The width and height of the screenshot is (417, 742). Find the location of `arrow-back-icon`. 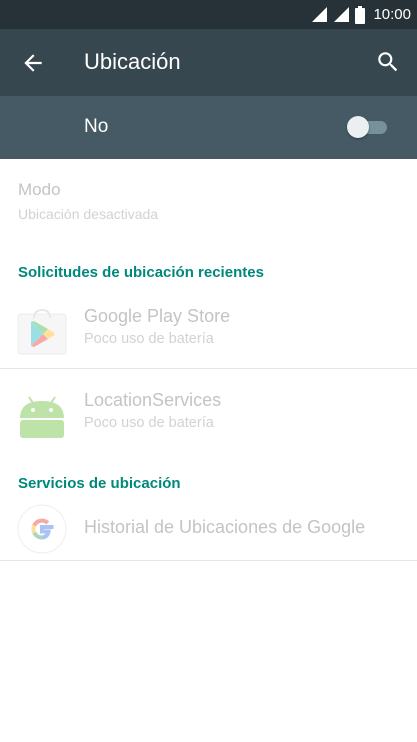

arrow-back-icon is located at coordinates (33, 63).